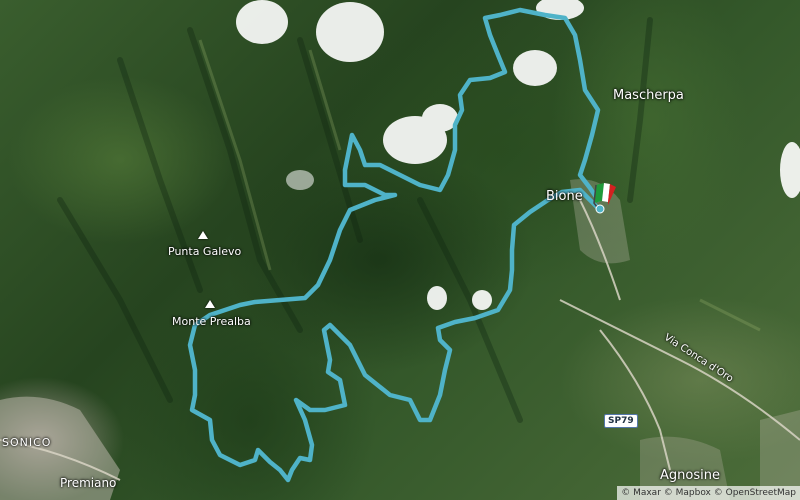  Describe the element at coordinates (604, 198) in the screenshot. I see `start-finish-flag-icon` at that location.